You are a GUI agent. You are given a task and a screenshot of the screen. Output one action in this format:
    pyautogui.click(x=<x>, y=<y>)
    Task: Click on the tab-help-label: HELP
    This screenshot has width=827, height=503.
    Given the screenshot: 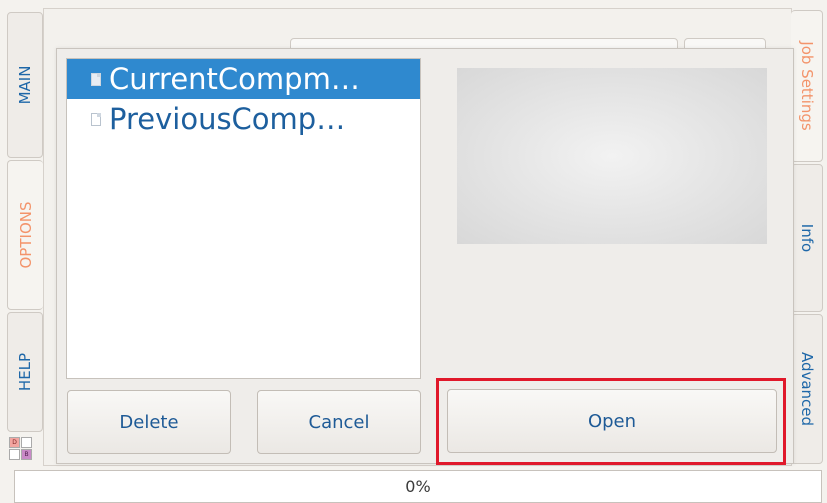 What is the action you would take?
    pyautogui.click(x=25, y=372)
    